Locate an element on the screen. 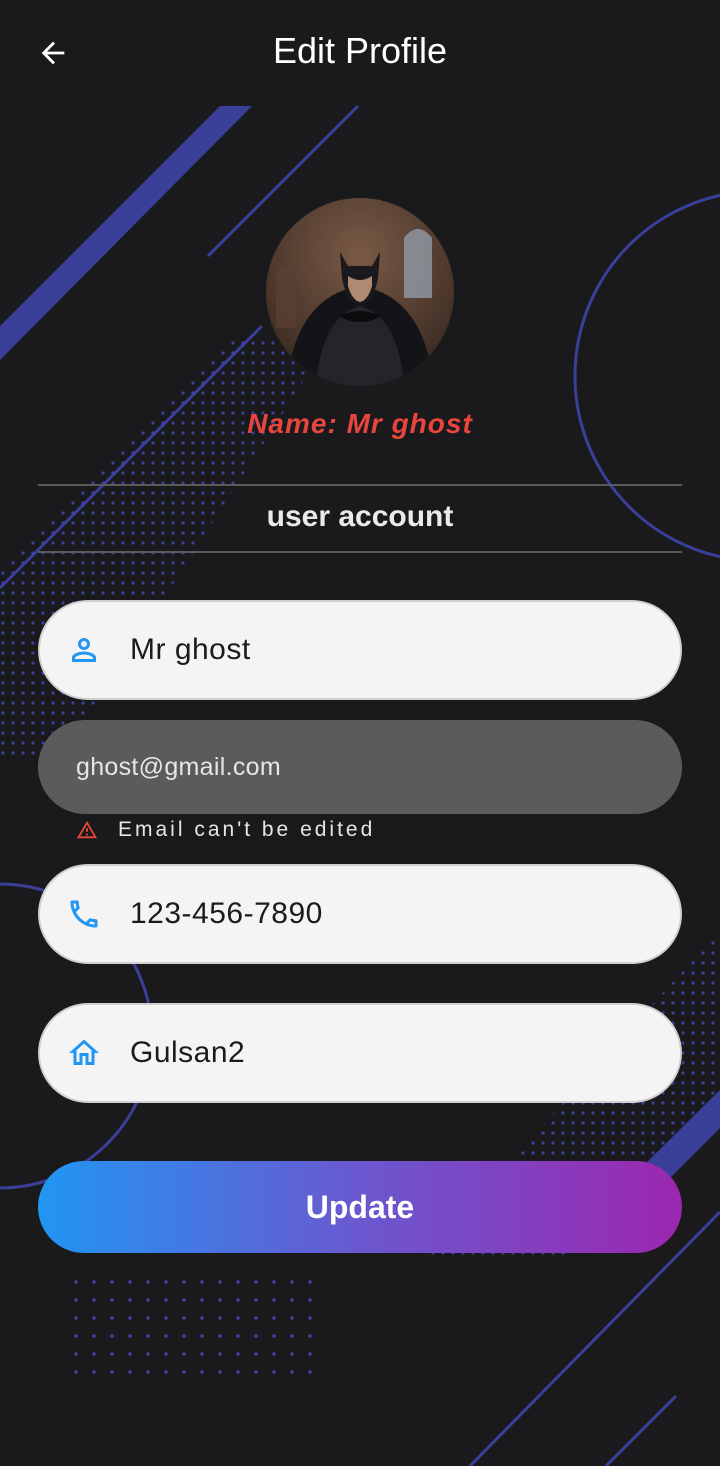 The width and height of the screenshot is (720, 1466). name-field: Mr ghost is located at coordinates (360, 650).